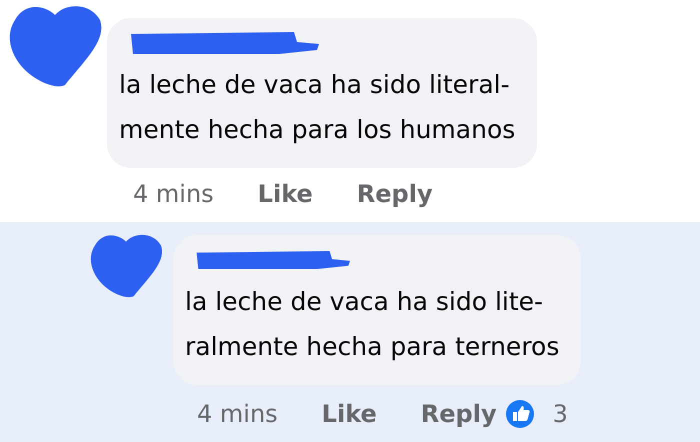  I want to click on comment-text: la leche de vaca ha sido lite- ralmente hecha para terneros, so click(372, 324).